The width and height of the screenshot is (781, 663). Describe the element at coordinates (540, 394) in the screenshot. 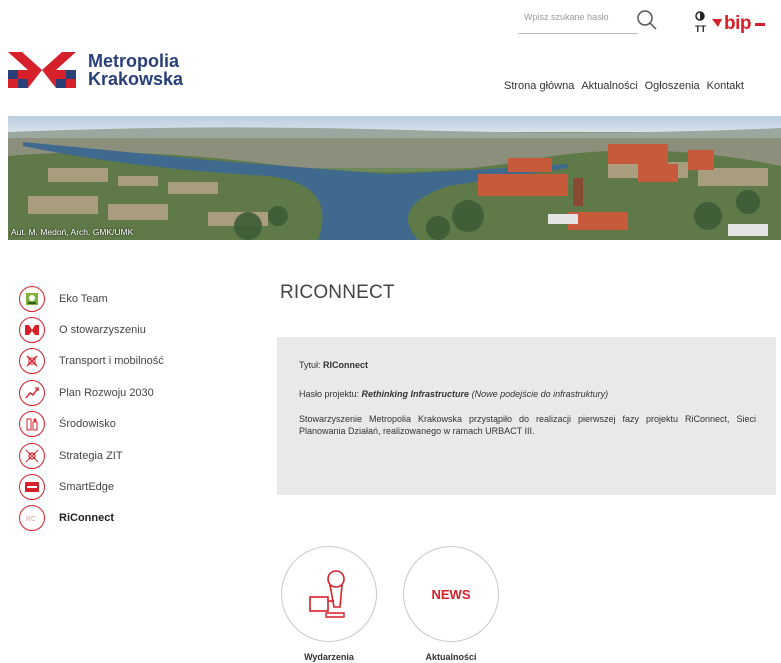

I see `motto-translation: (Nowe podejście do infrastruktury)` at that location.